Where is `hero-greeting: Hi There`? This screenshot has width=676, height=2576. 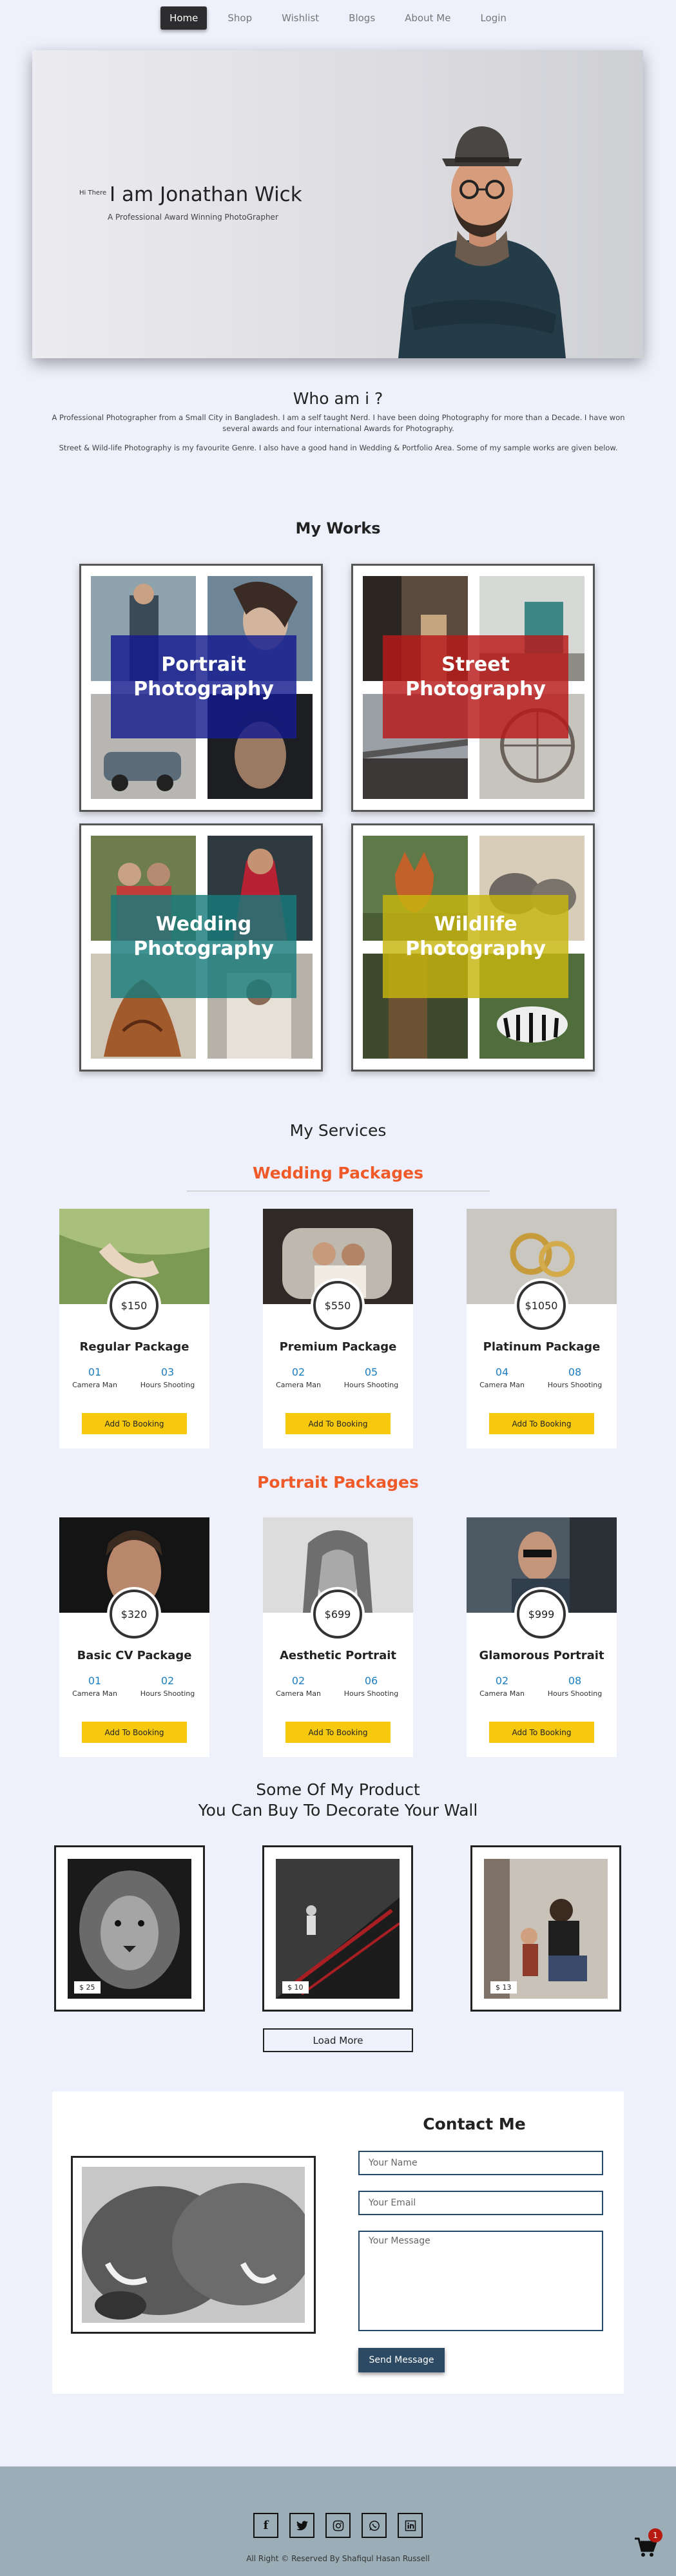
hero-greeting: Hi There is located at coordinates (93, 193).